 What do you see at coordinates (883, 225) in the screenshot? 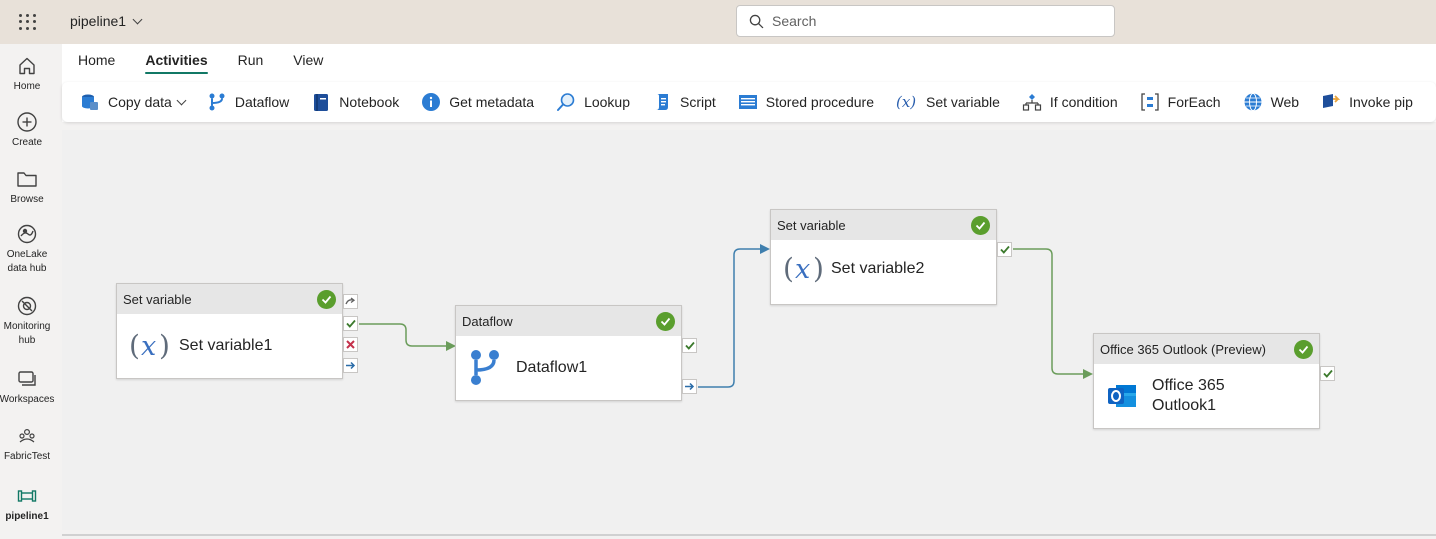
I see `node-header: Set variable` at bounding box center [883, 225].